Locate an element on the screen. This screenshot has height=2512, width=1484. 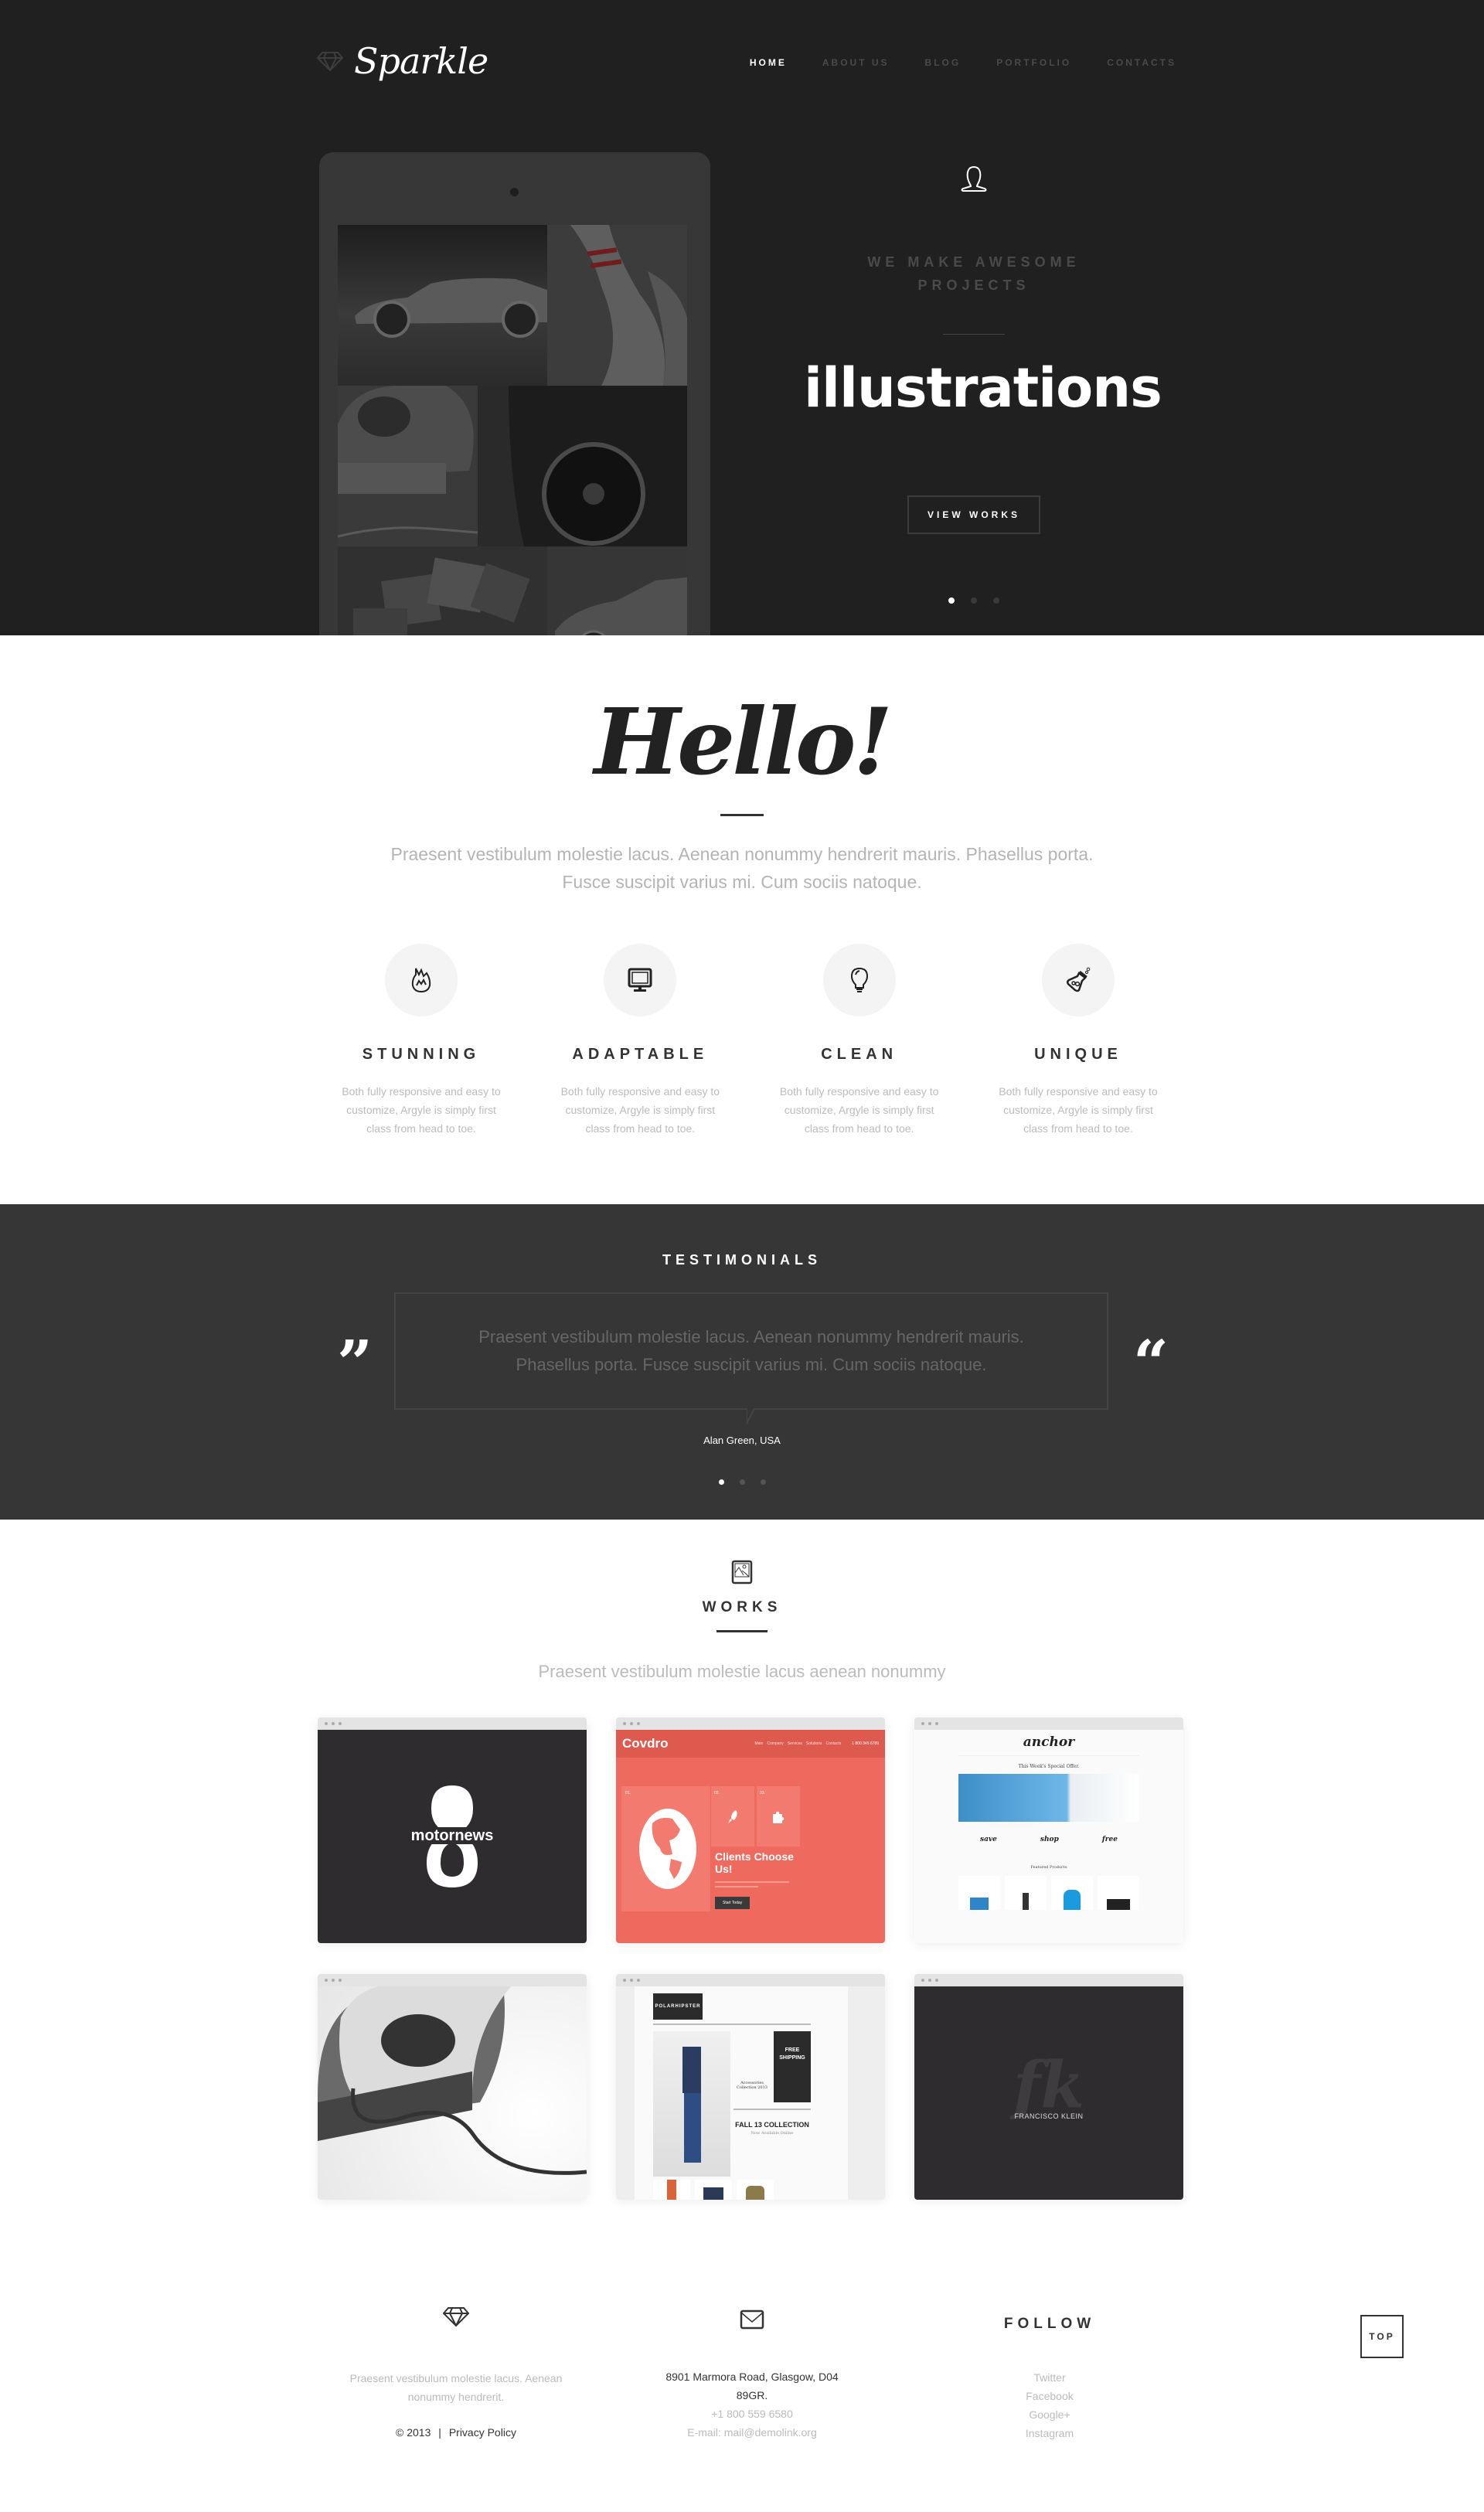
fk-logo: fk FRANCISCO KLEIN is located at coordinates (1048, 2089).